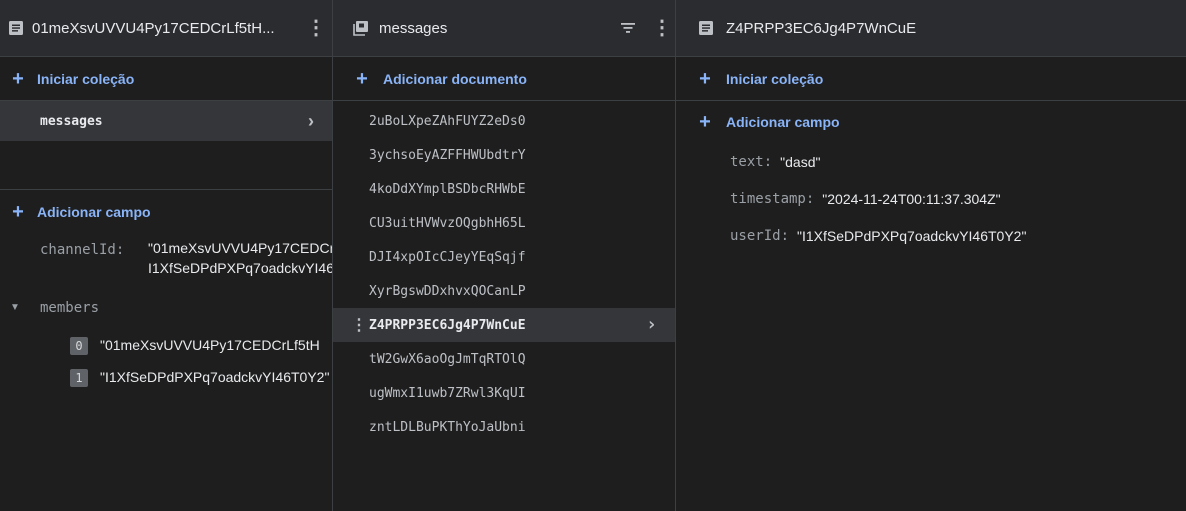 Image resolution: width=1186 pixels, height=511 pixels. What do you see at coordinates (628, 28) in the screenshot?
I see `filter-icon` at bounding box center [628, 28].